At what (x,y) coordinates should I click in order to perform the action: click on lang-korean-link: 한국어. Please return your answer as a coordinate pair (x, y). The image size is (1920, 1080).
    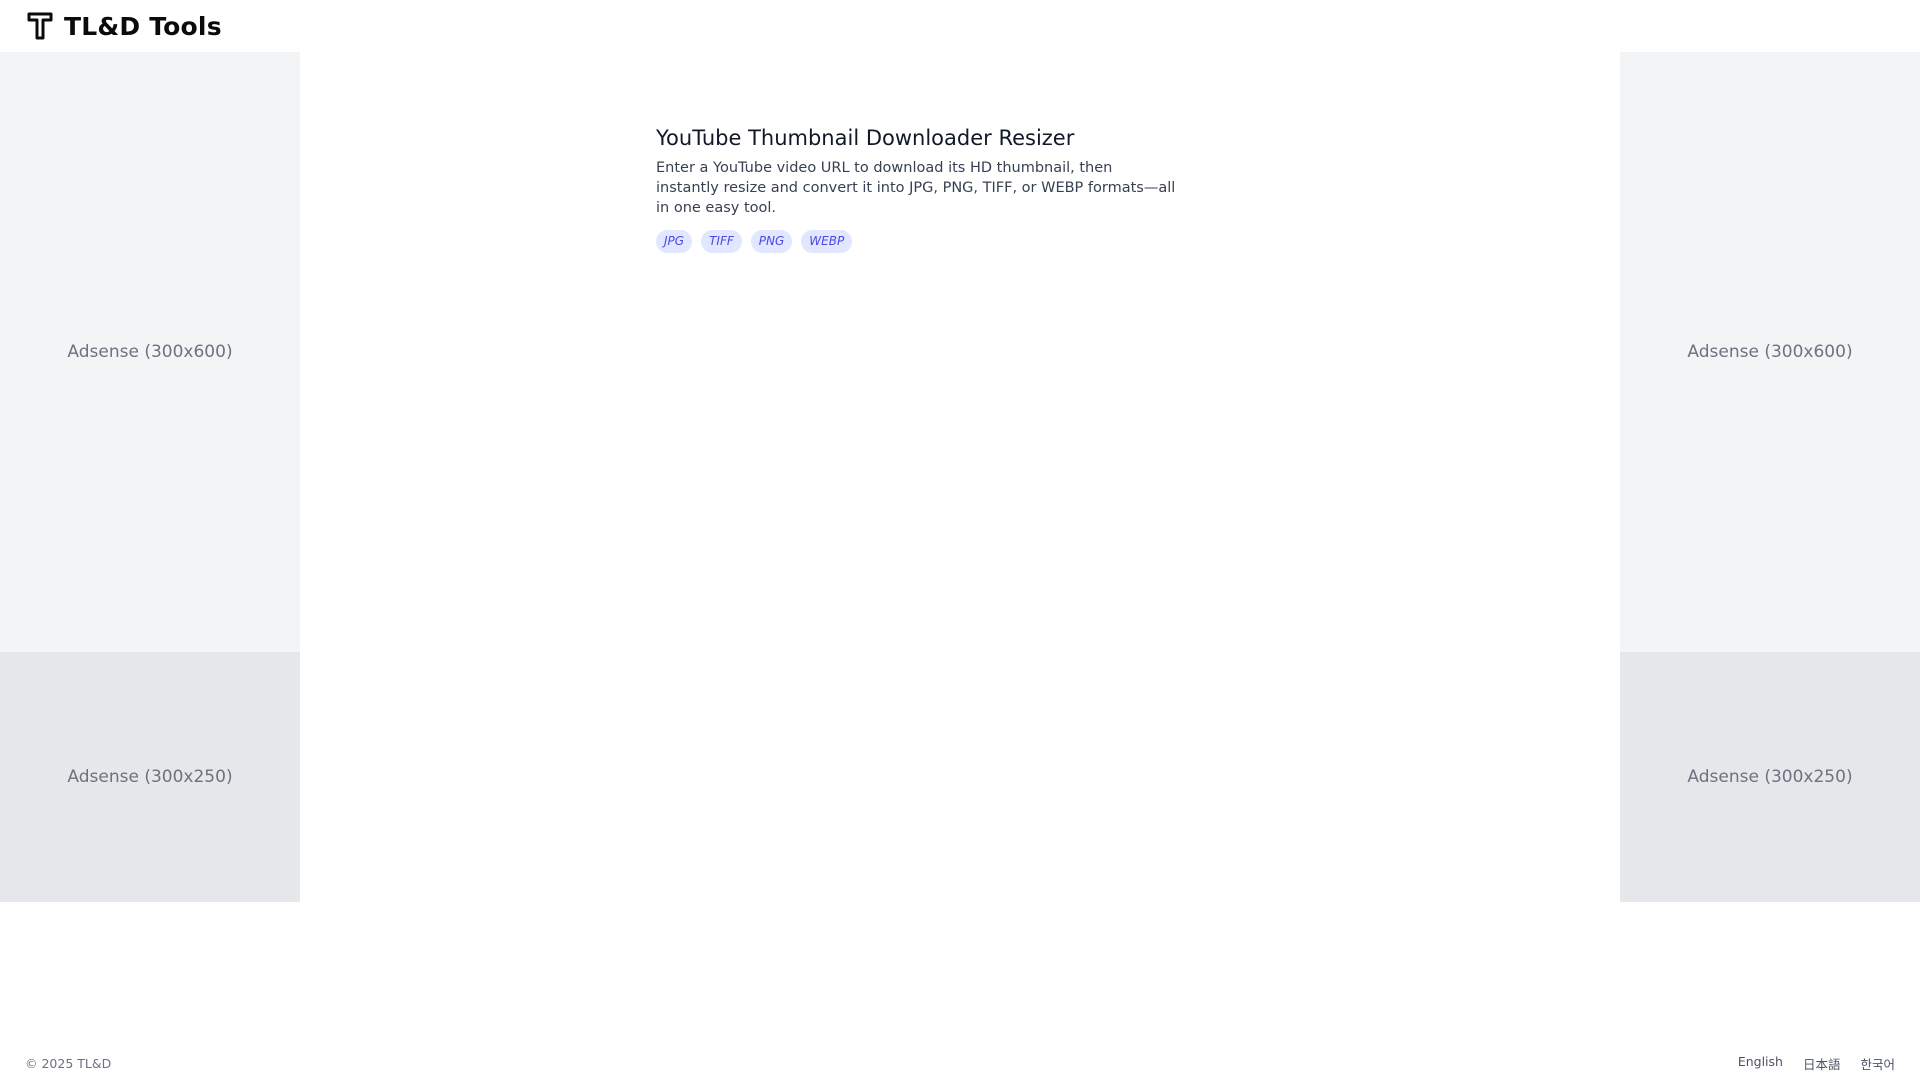
    Looking at the image, I should click on (1877, 1063).